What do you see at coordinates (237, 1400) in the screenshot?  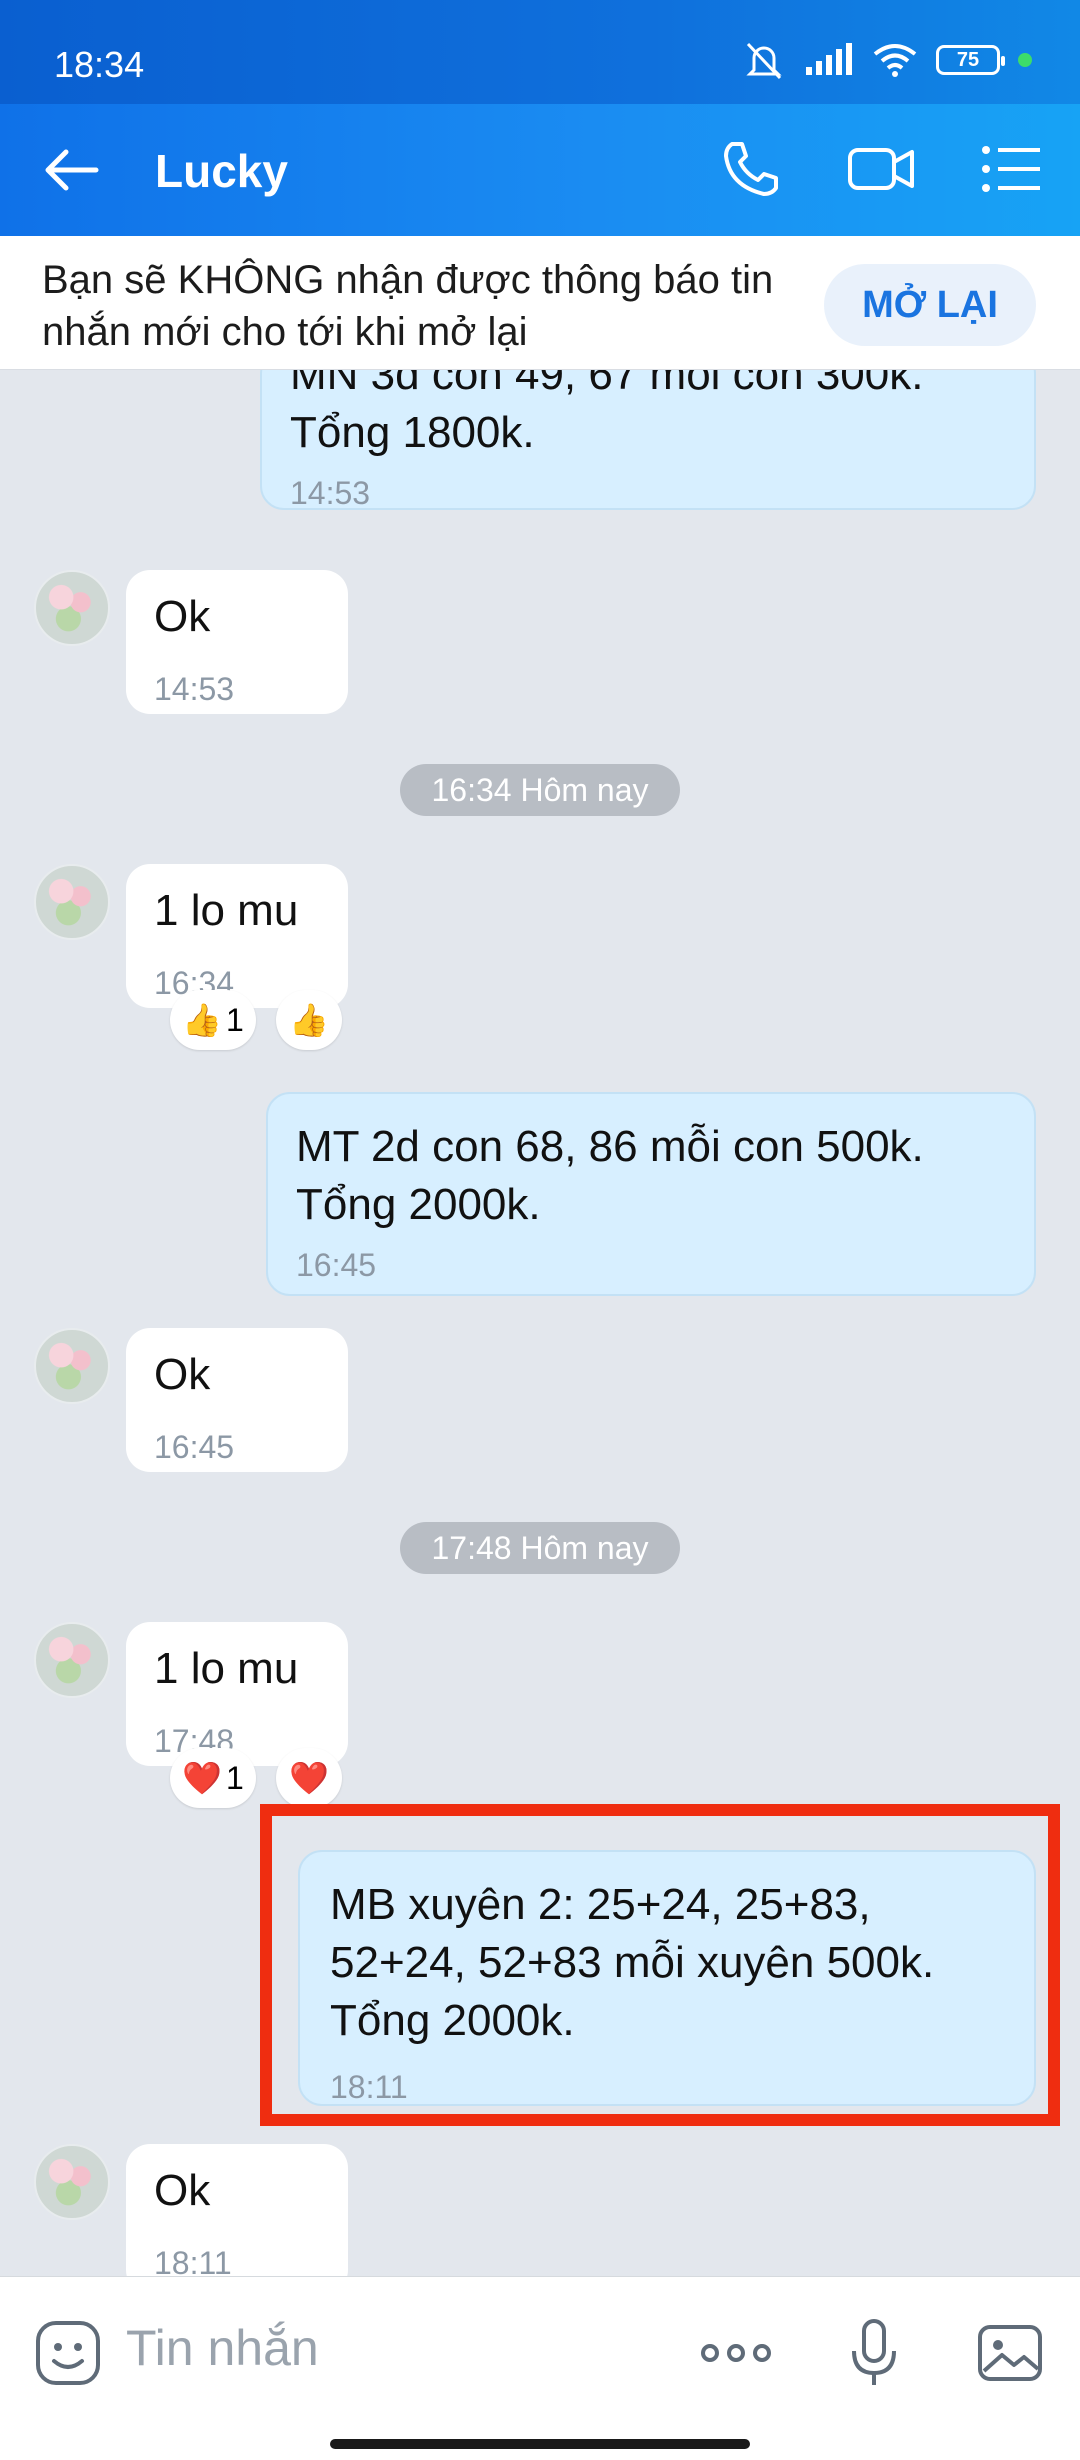 I see `message-bubble-incoming: Ok 16:45` at bounding box center [237, 1400].